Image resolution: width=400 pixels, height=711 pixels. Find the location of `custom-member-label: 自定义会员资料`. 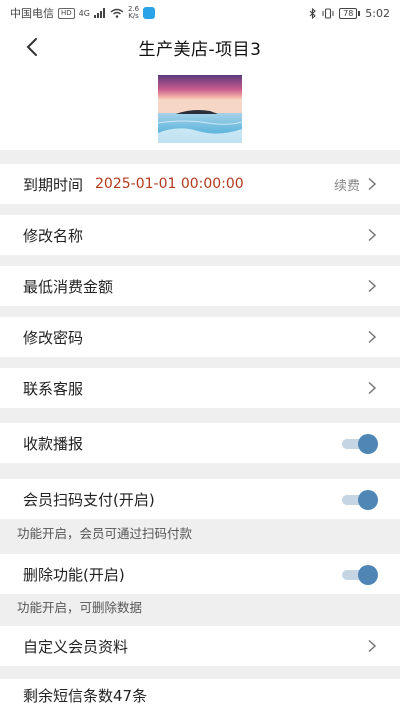

custom-member-label: 自定义会员资料 is located at coordinates (76, 646).